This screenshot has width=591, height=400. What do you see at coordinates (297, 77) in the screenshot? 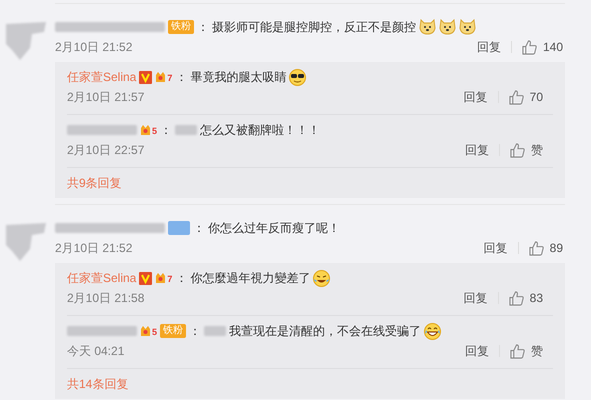
I see `sunglasses-emoji-icon` at bounding box center [297, 77].